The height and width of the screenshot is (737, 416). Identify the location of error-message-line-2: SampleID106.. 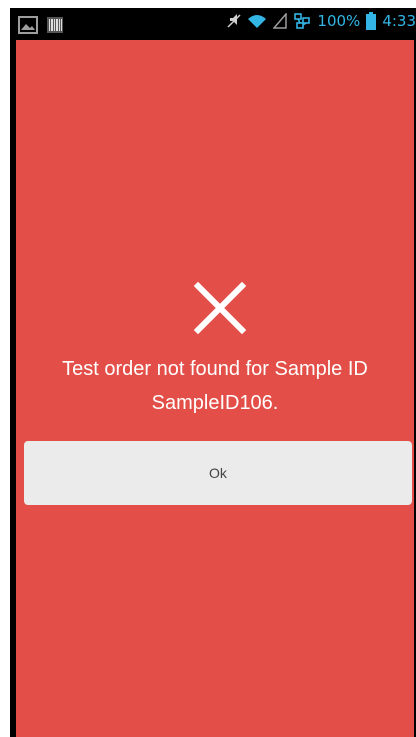
(215, 403).